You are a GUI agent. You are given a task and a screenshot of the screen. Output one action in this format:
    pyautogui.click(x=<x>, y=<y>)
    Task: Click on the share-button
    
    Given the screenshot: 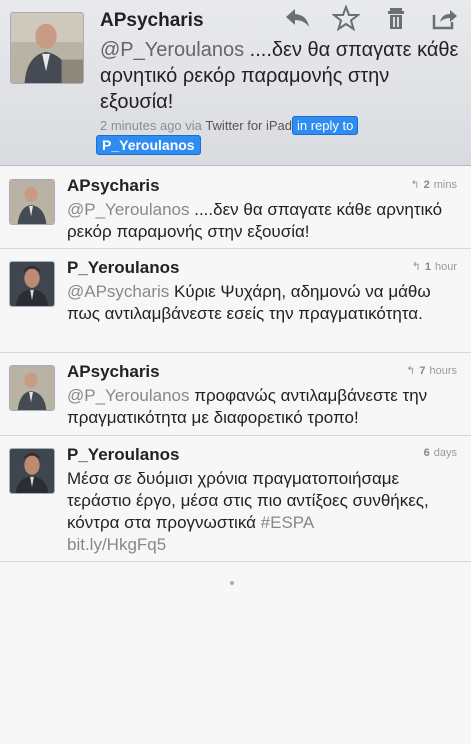 What is the action you would take?
    pyautogui.click(x=444, y=18)
    